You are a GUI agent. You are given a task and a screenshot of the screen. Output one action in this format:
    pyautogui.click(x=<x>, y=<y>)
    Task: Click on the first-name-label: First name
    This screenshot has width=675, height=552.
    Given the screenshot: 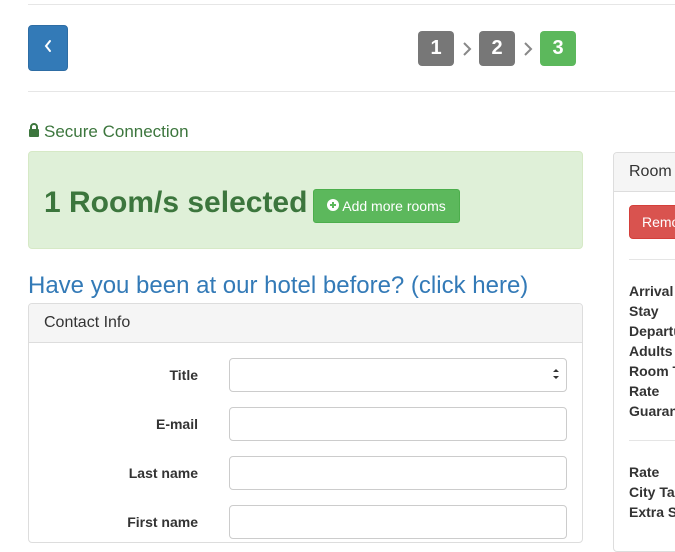 What is the action you would take?
    pyautogui.click(x=162, y=522)
    